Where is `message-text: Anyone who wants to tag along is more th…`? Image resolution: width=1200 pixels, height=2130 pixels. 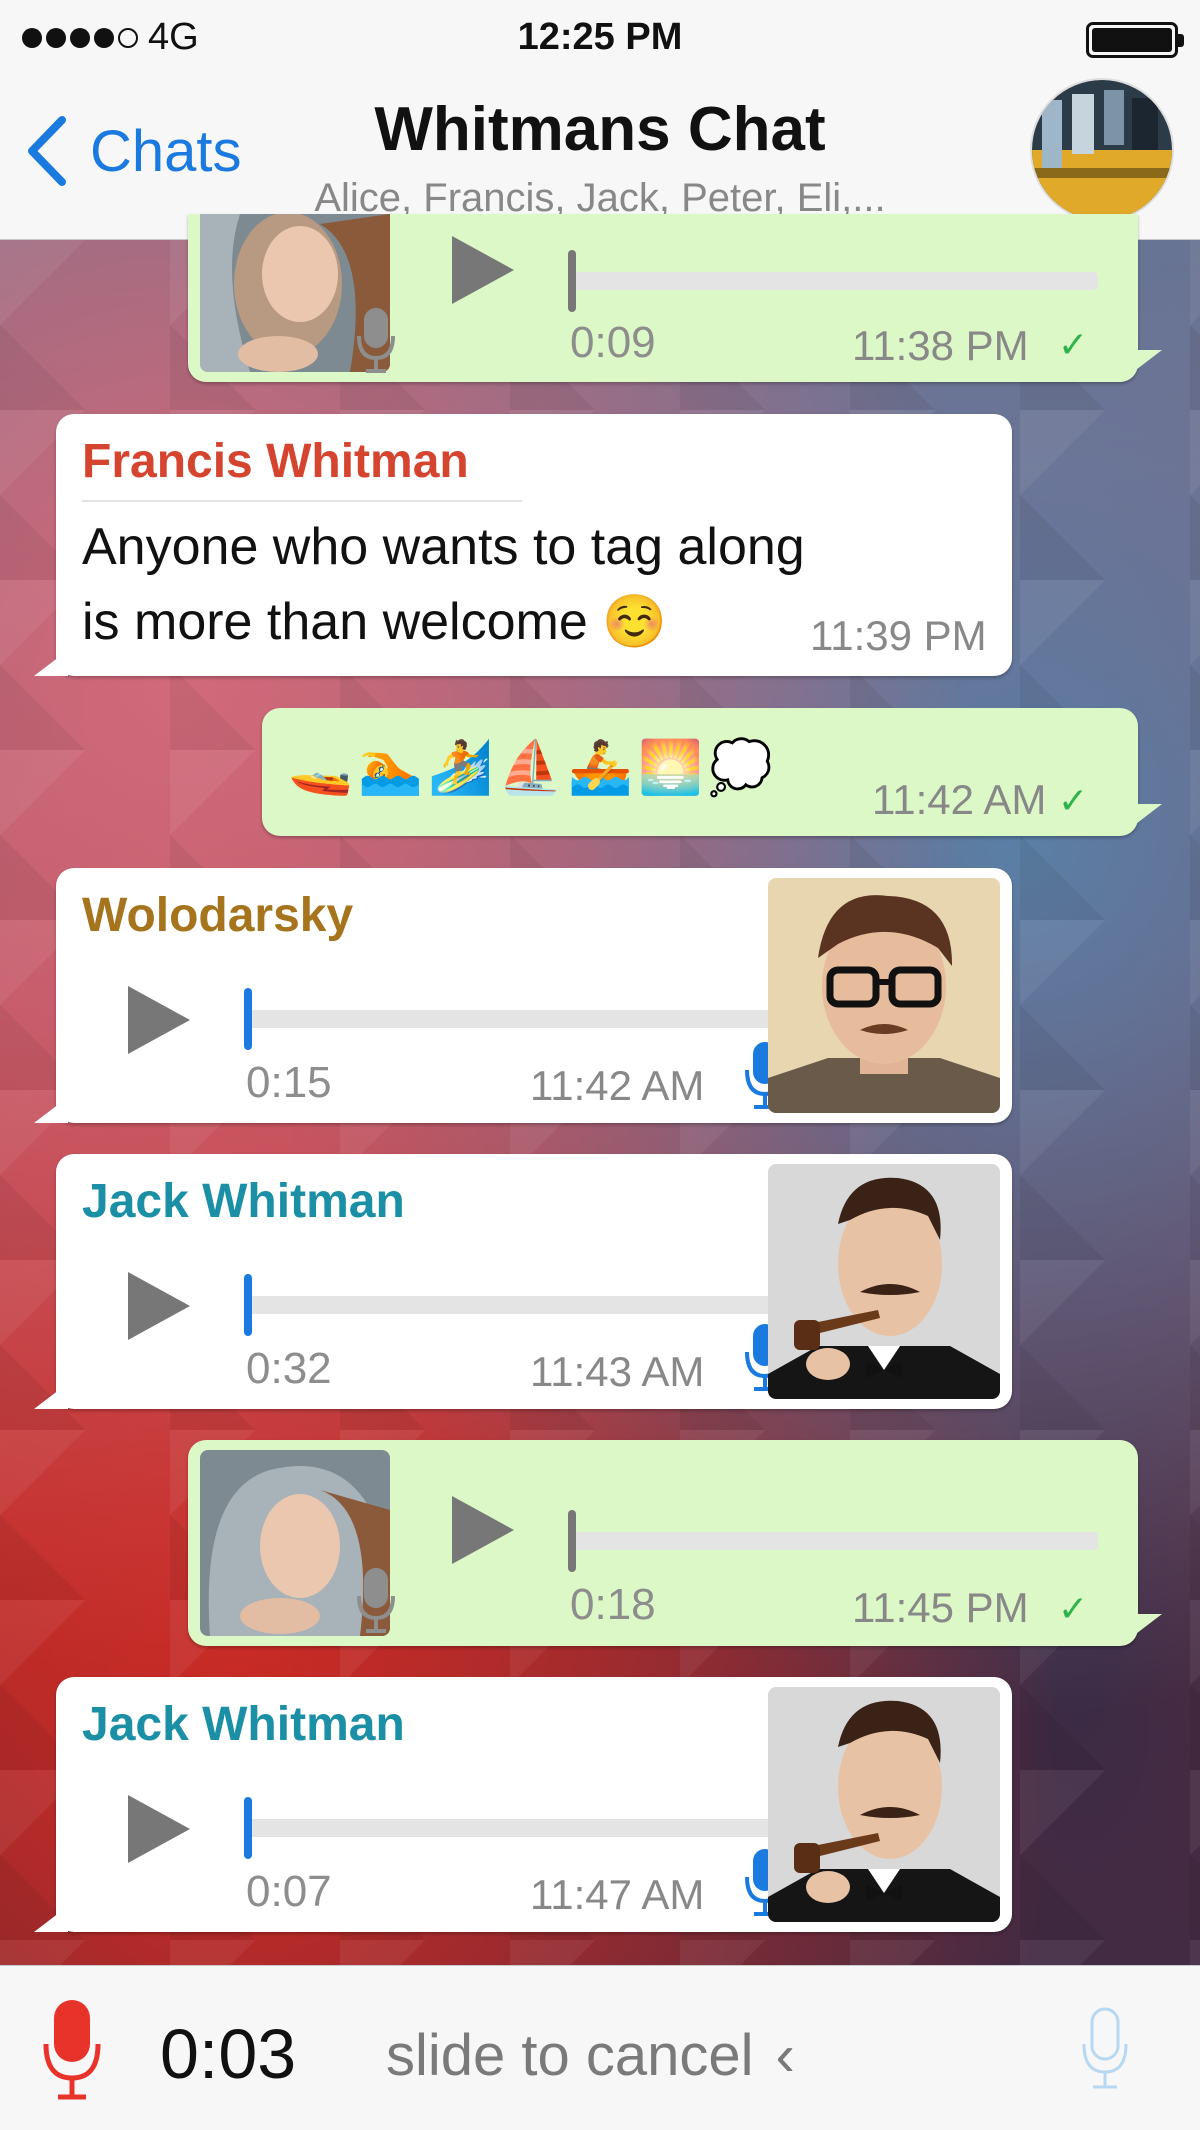
message-text: Anyone who wants to tag along is more th… is located at coordinates (443, 585).